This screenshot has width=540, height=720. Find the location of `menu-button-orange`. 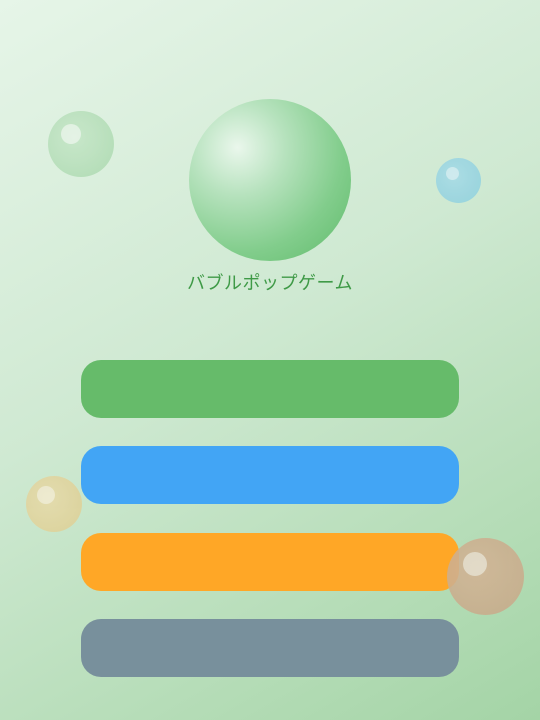

menu-button-orange is located at coordinates (270, 562).